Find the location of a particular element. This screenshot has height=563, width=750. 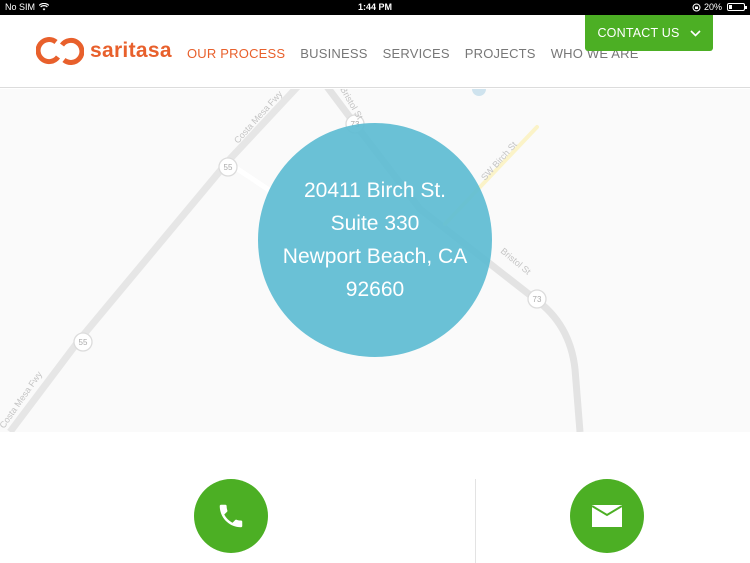

address-line-4: 92660 is located at coordinates (375, 289).